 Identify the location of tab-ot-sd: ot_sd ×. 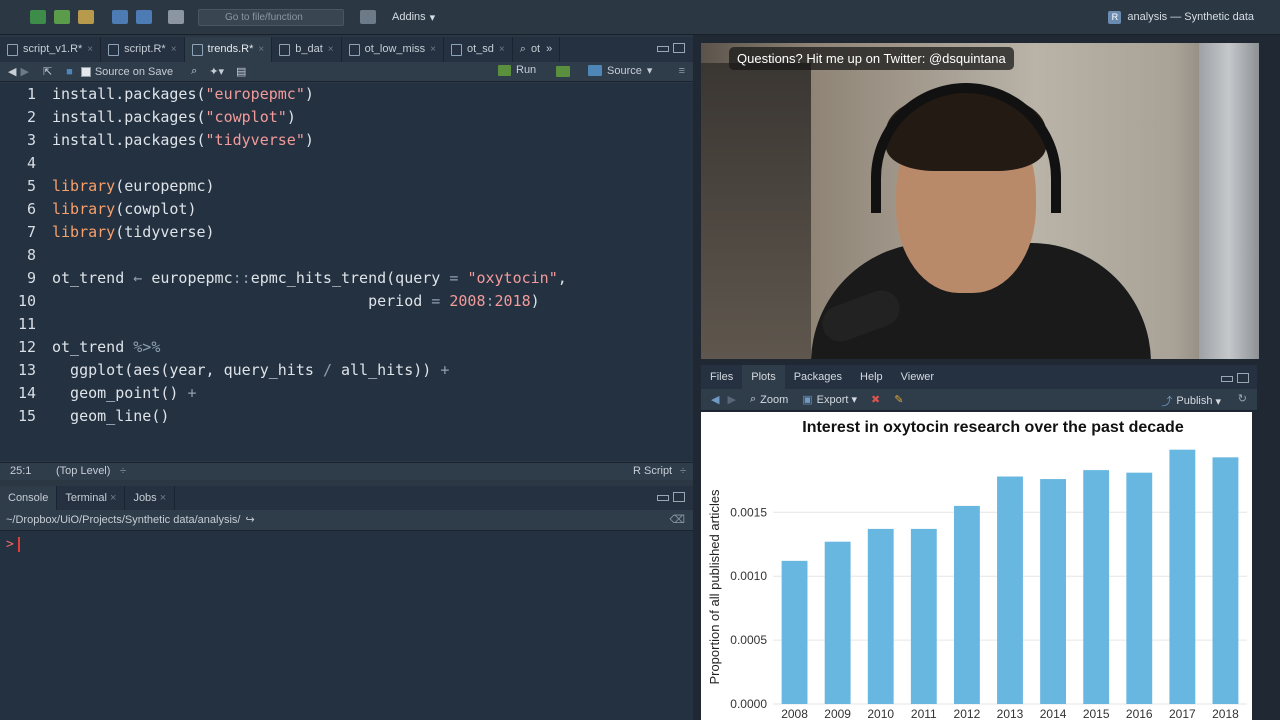
(478, 49).